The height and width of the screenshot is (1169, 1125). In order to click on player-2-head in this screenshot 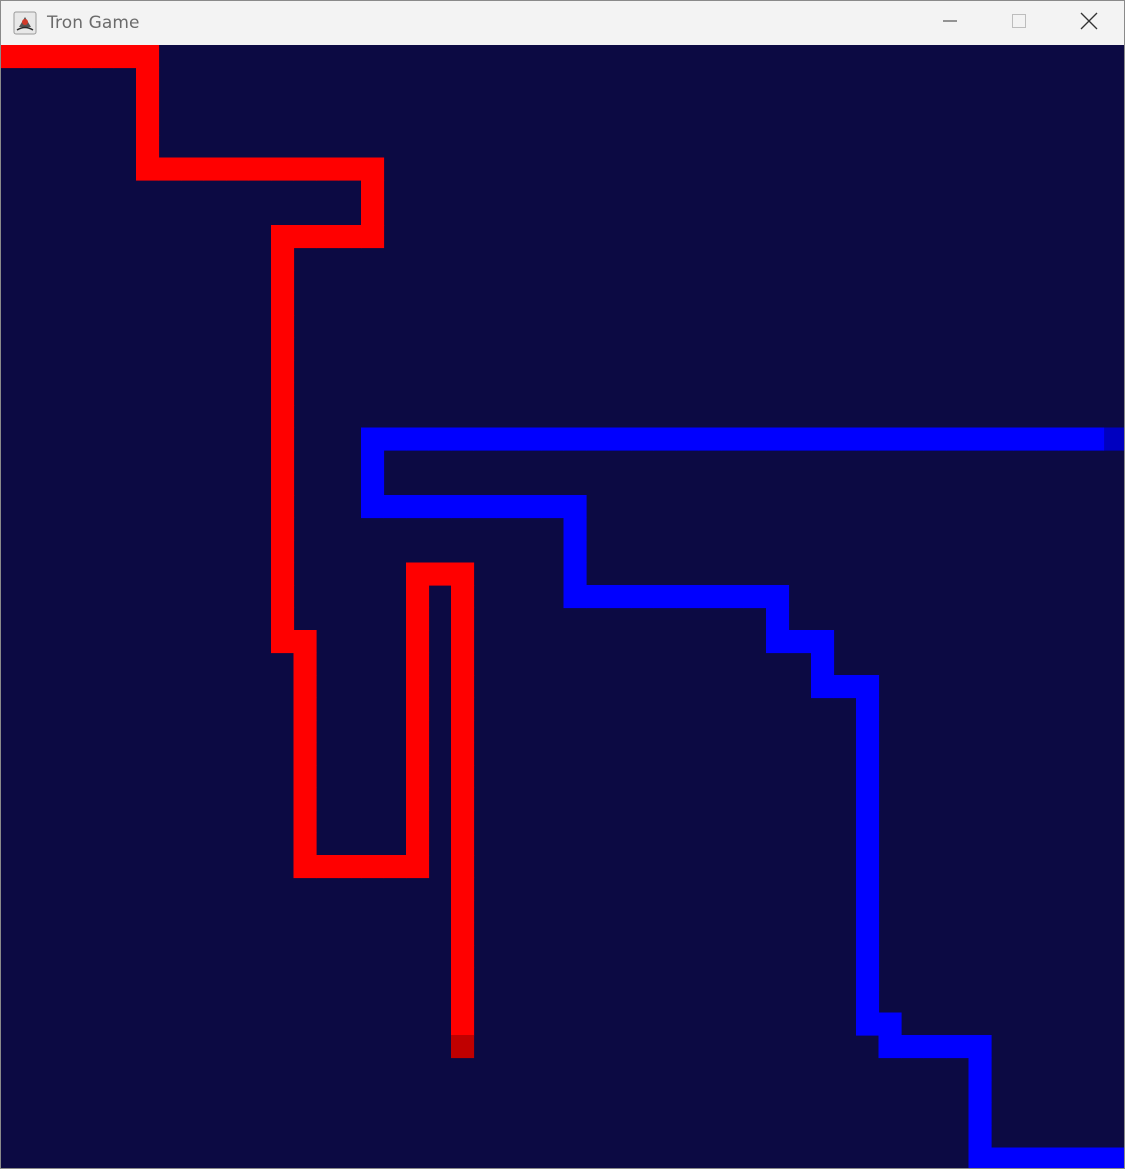, I will do `click(1113, 439)`.